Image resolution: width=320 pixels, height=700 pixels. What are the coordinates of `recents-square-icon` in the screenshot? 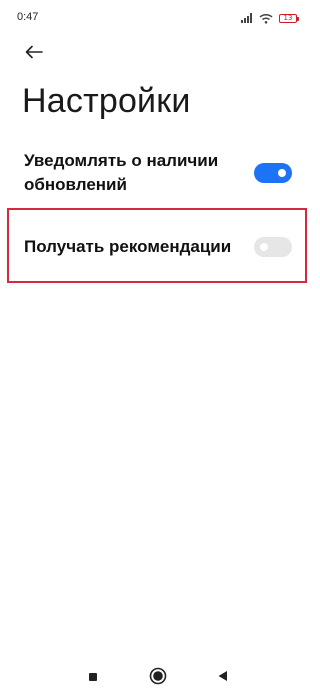 It's located at (93, 678).